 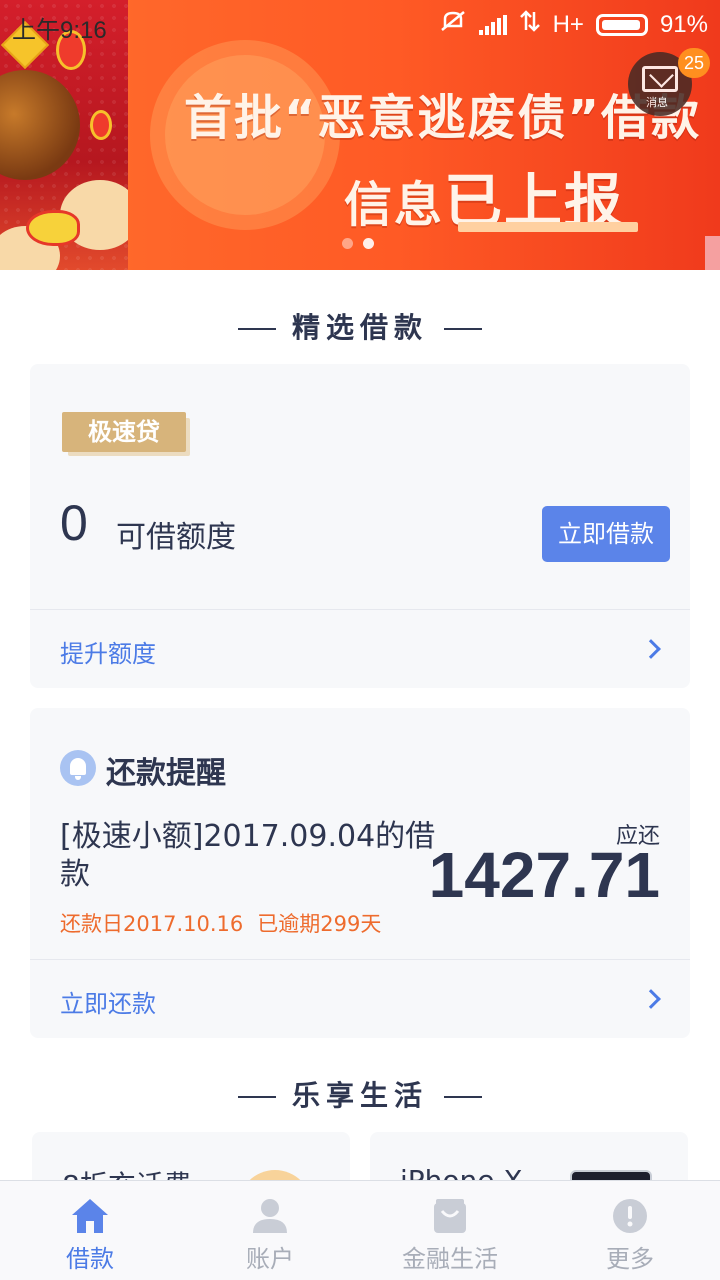 What do you see at coordinates (530, 24) in the screenshot?
I see `data-arrows-icon` at bounding box center [530, 24].